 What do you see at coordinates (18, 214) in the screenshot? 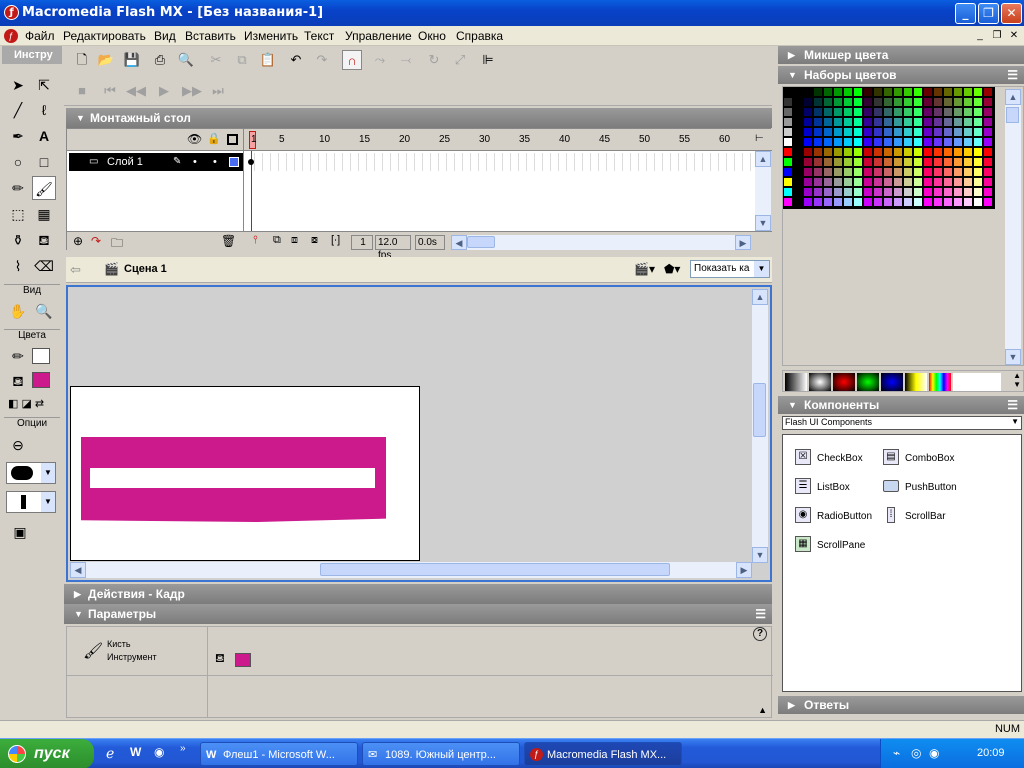
I see `free-transform-tool-icon: ⬚` at bounding box center [18, 214].